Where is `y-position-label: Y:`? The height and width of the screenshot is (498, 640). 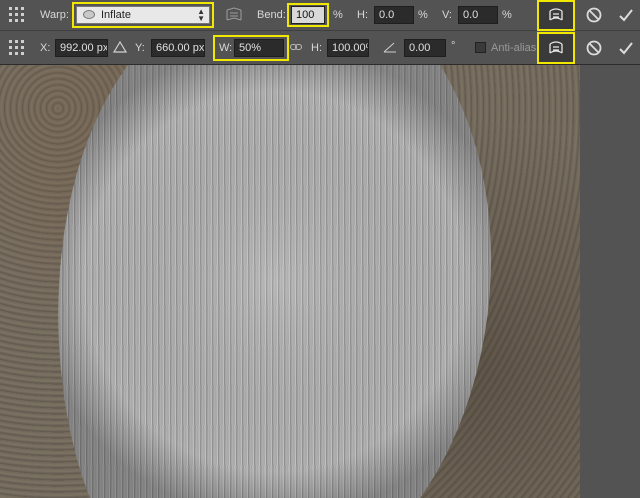 y-position-label: Y: is located at coordinates (140, 48).